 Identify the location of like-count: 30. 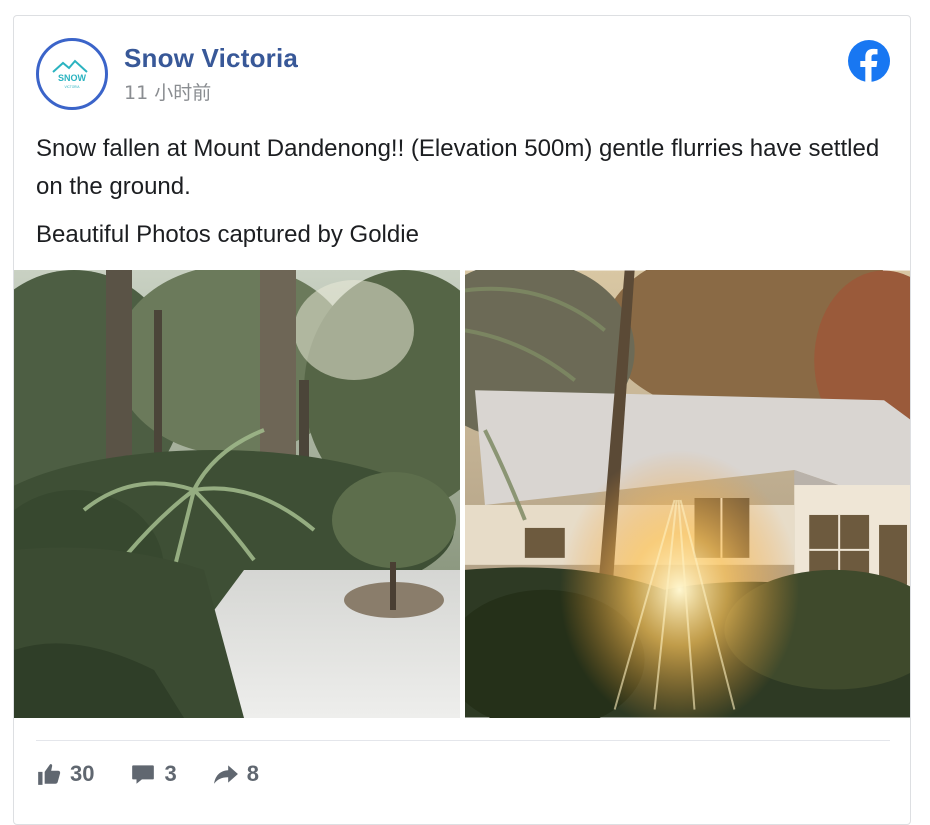
(65, 774).